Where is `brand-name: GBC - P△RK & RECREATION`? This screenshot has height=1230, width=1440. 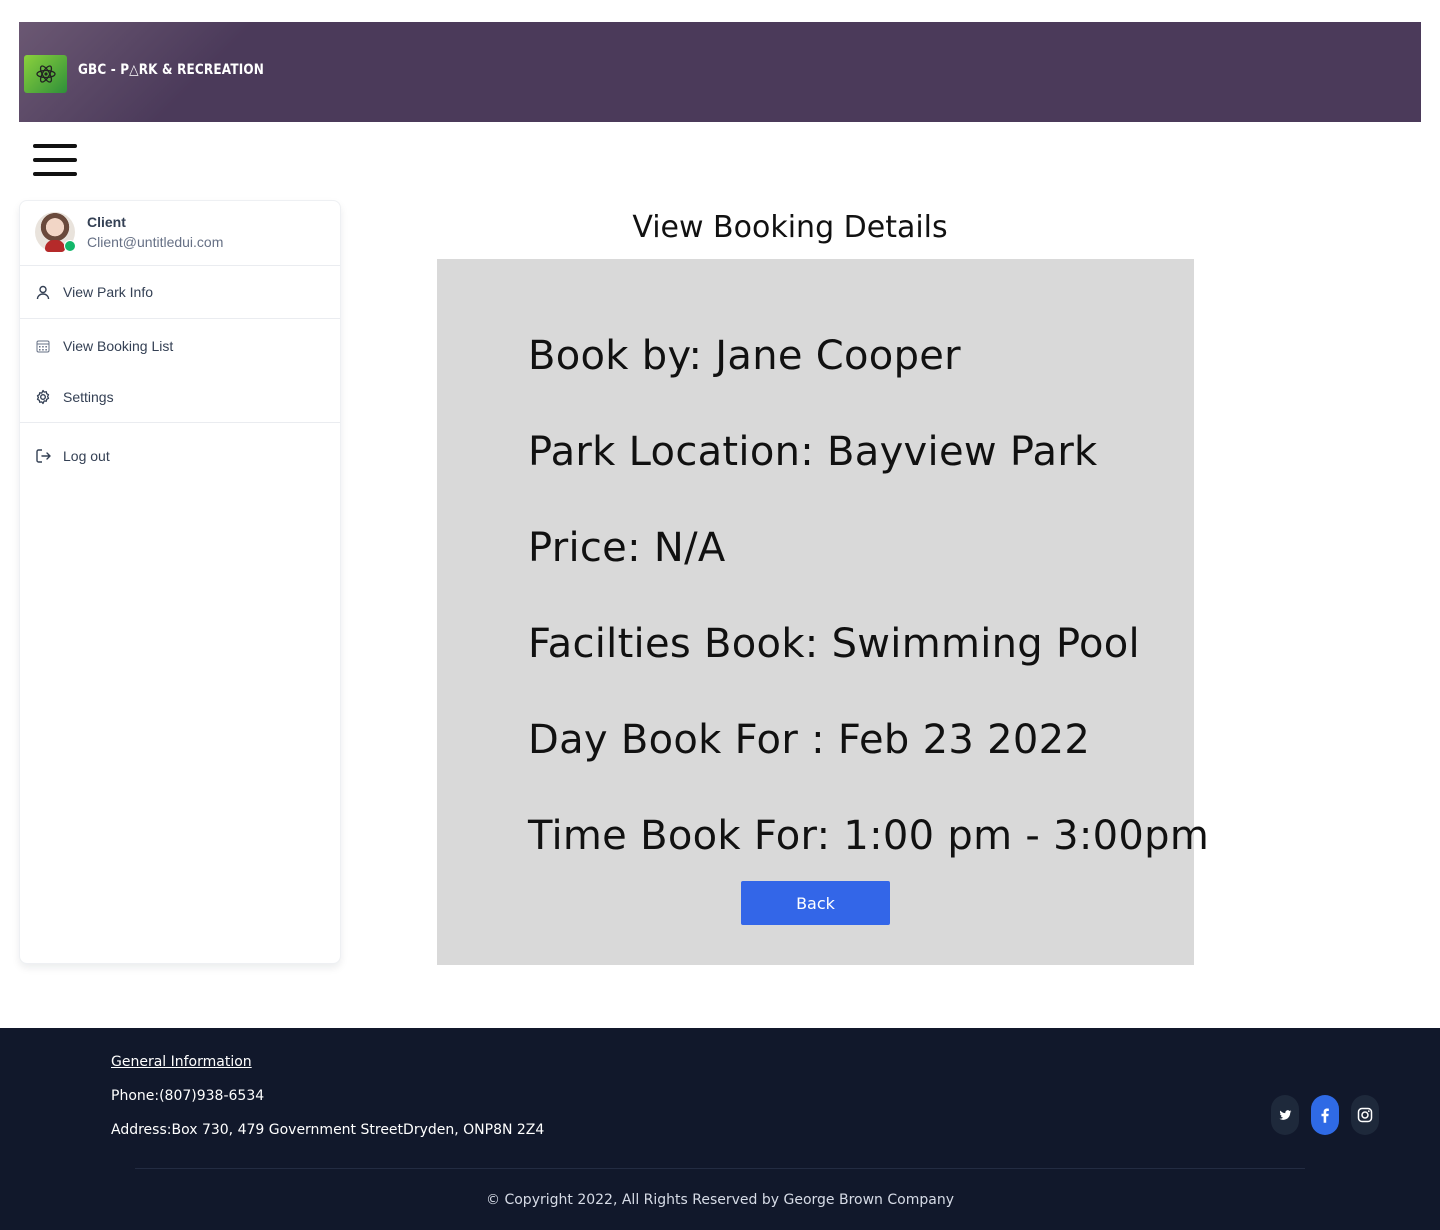 brand-name: GBC - P△RK & RECREATION is located at coordinates (171, 70).